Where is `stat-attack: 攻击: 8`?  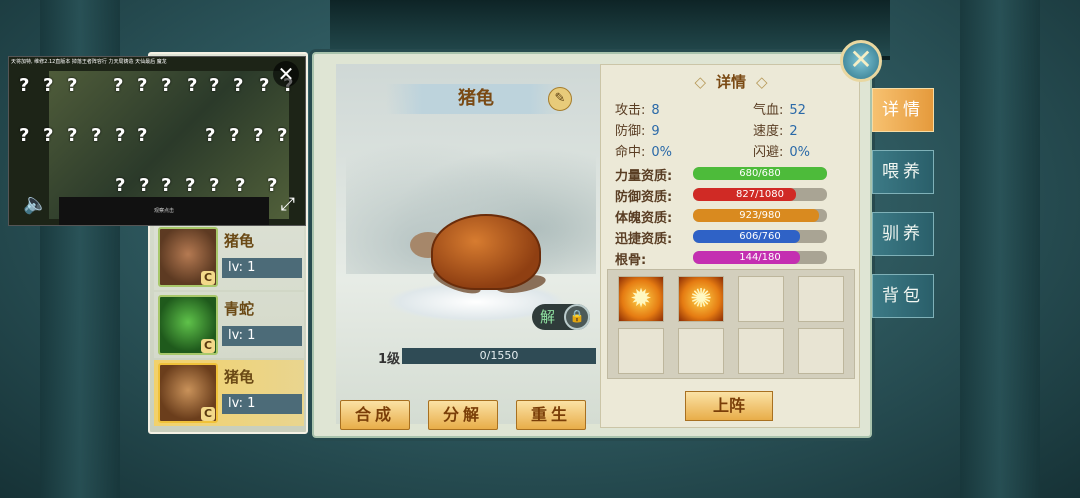
stat-attack: 攻击: 8 is located at coordinates (637, 110).